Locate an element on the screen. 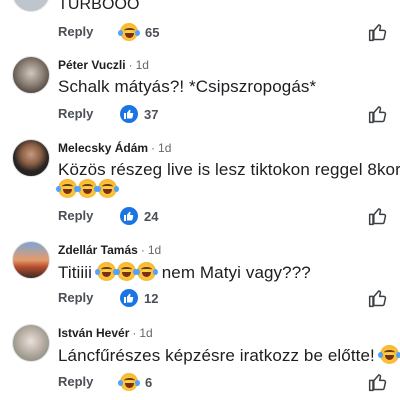  comment-meta: Péter Vuczli · 1d is located at coordinates (103, 65).